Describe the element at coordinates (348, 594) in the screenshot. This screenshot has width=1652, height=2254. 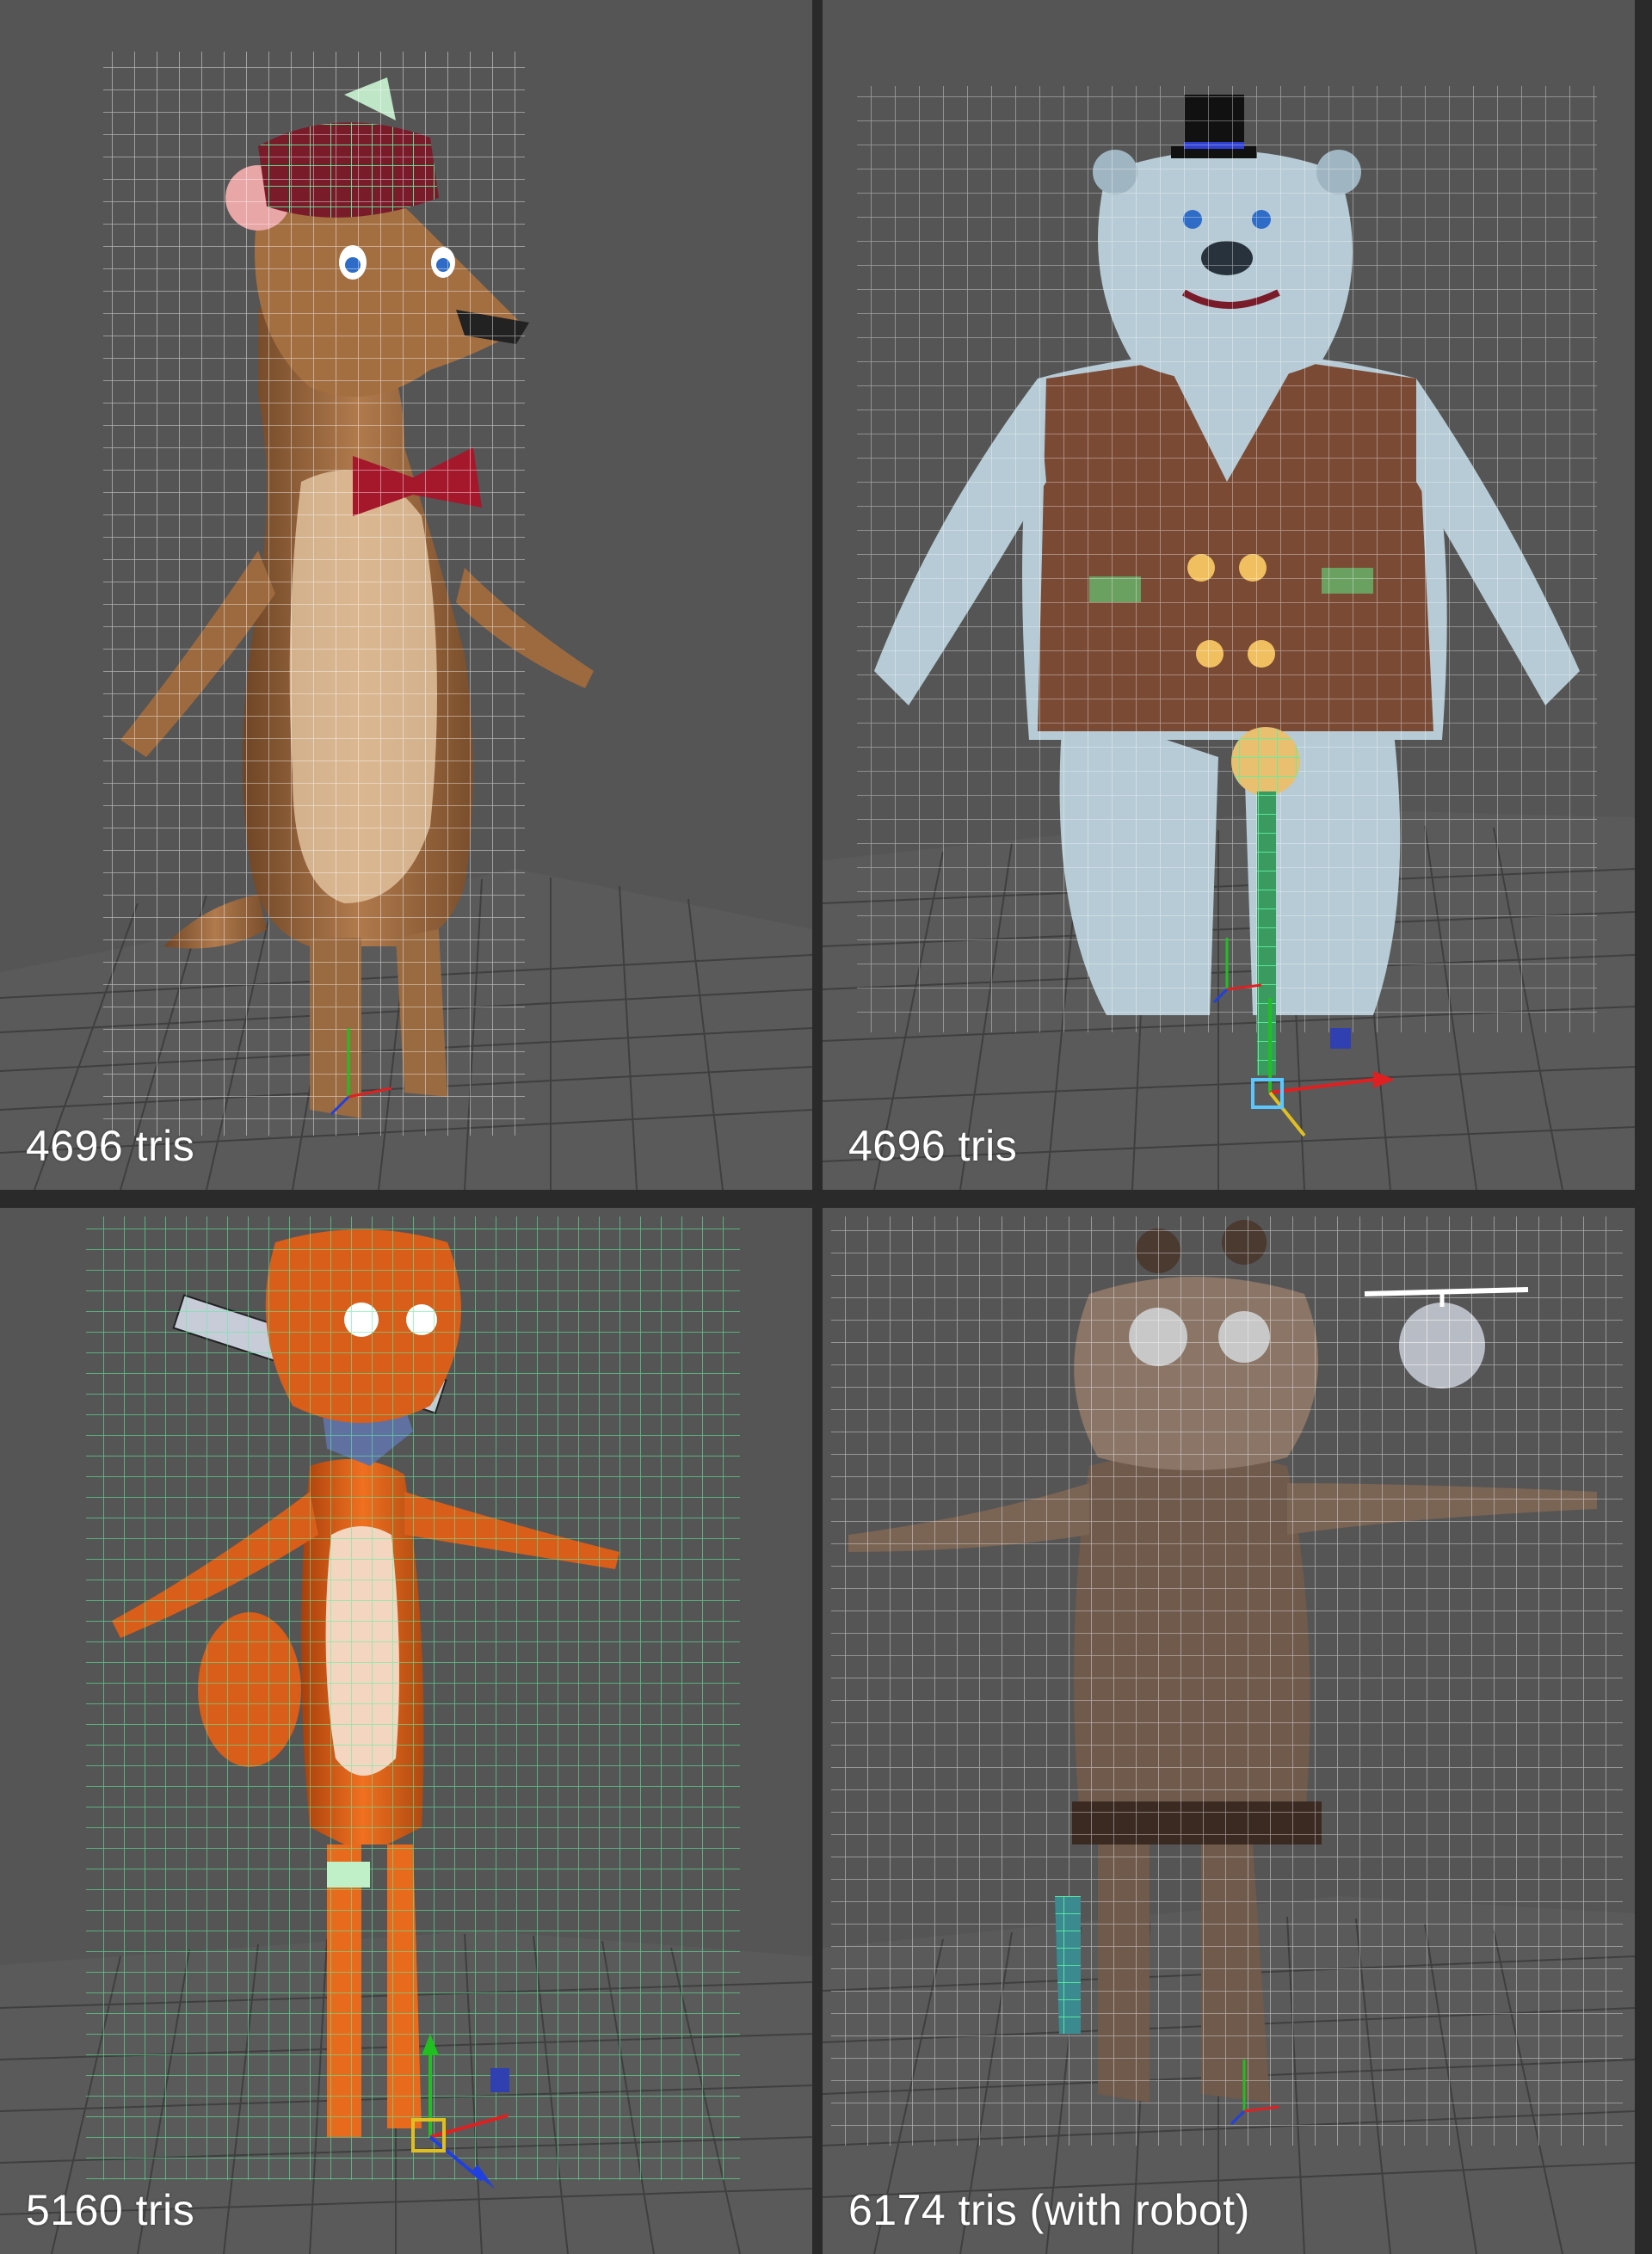
I see `weasel-model` at that location.